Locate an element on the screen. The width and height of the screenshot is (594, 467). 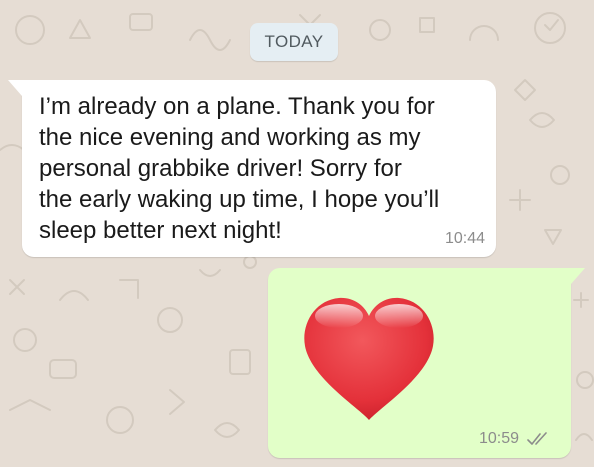
message-timestamp: 10:59 is located at coordinates (498, 438).